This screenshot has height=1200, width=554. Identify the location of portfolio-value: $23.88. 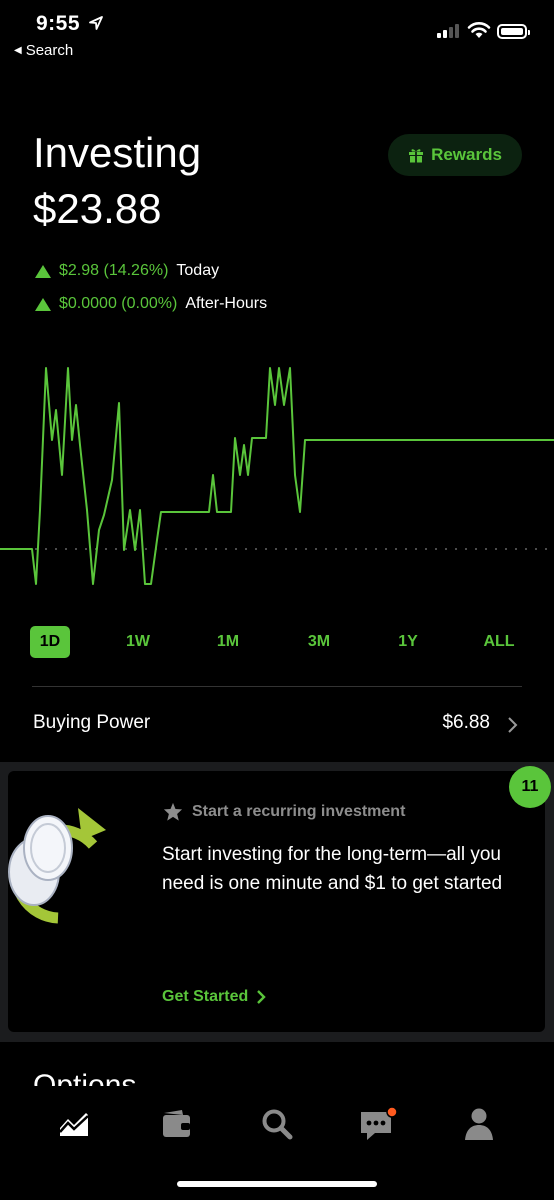
(97, 208).